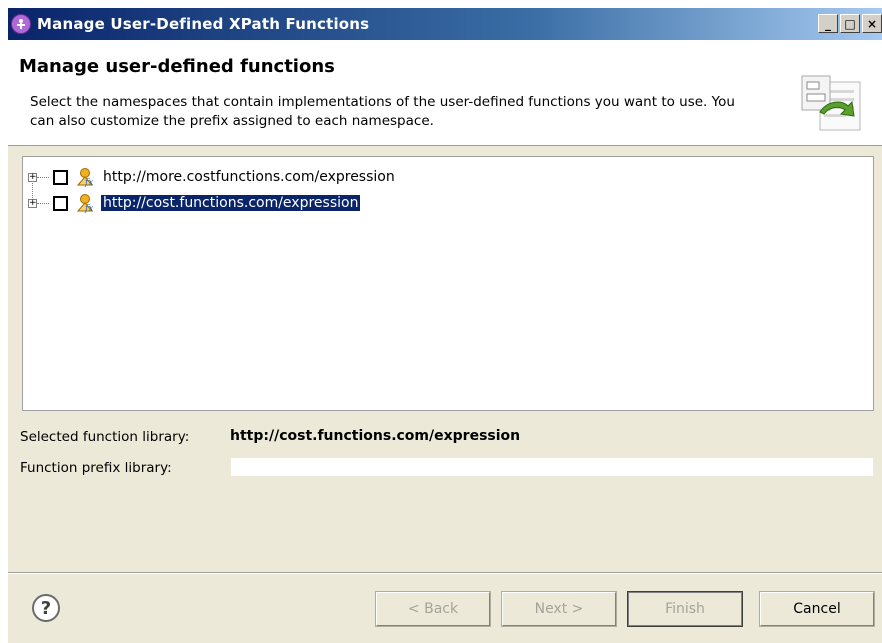 The image size is (882, 643). What do you see at coordinates (203, 24) in the screenshot?
I see `window-title: Manage User-Defined XPath Functions` at bounding box center [203, 24].